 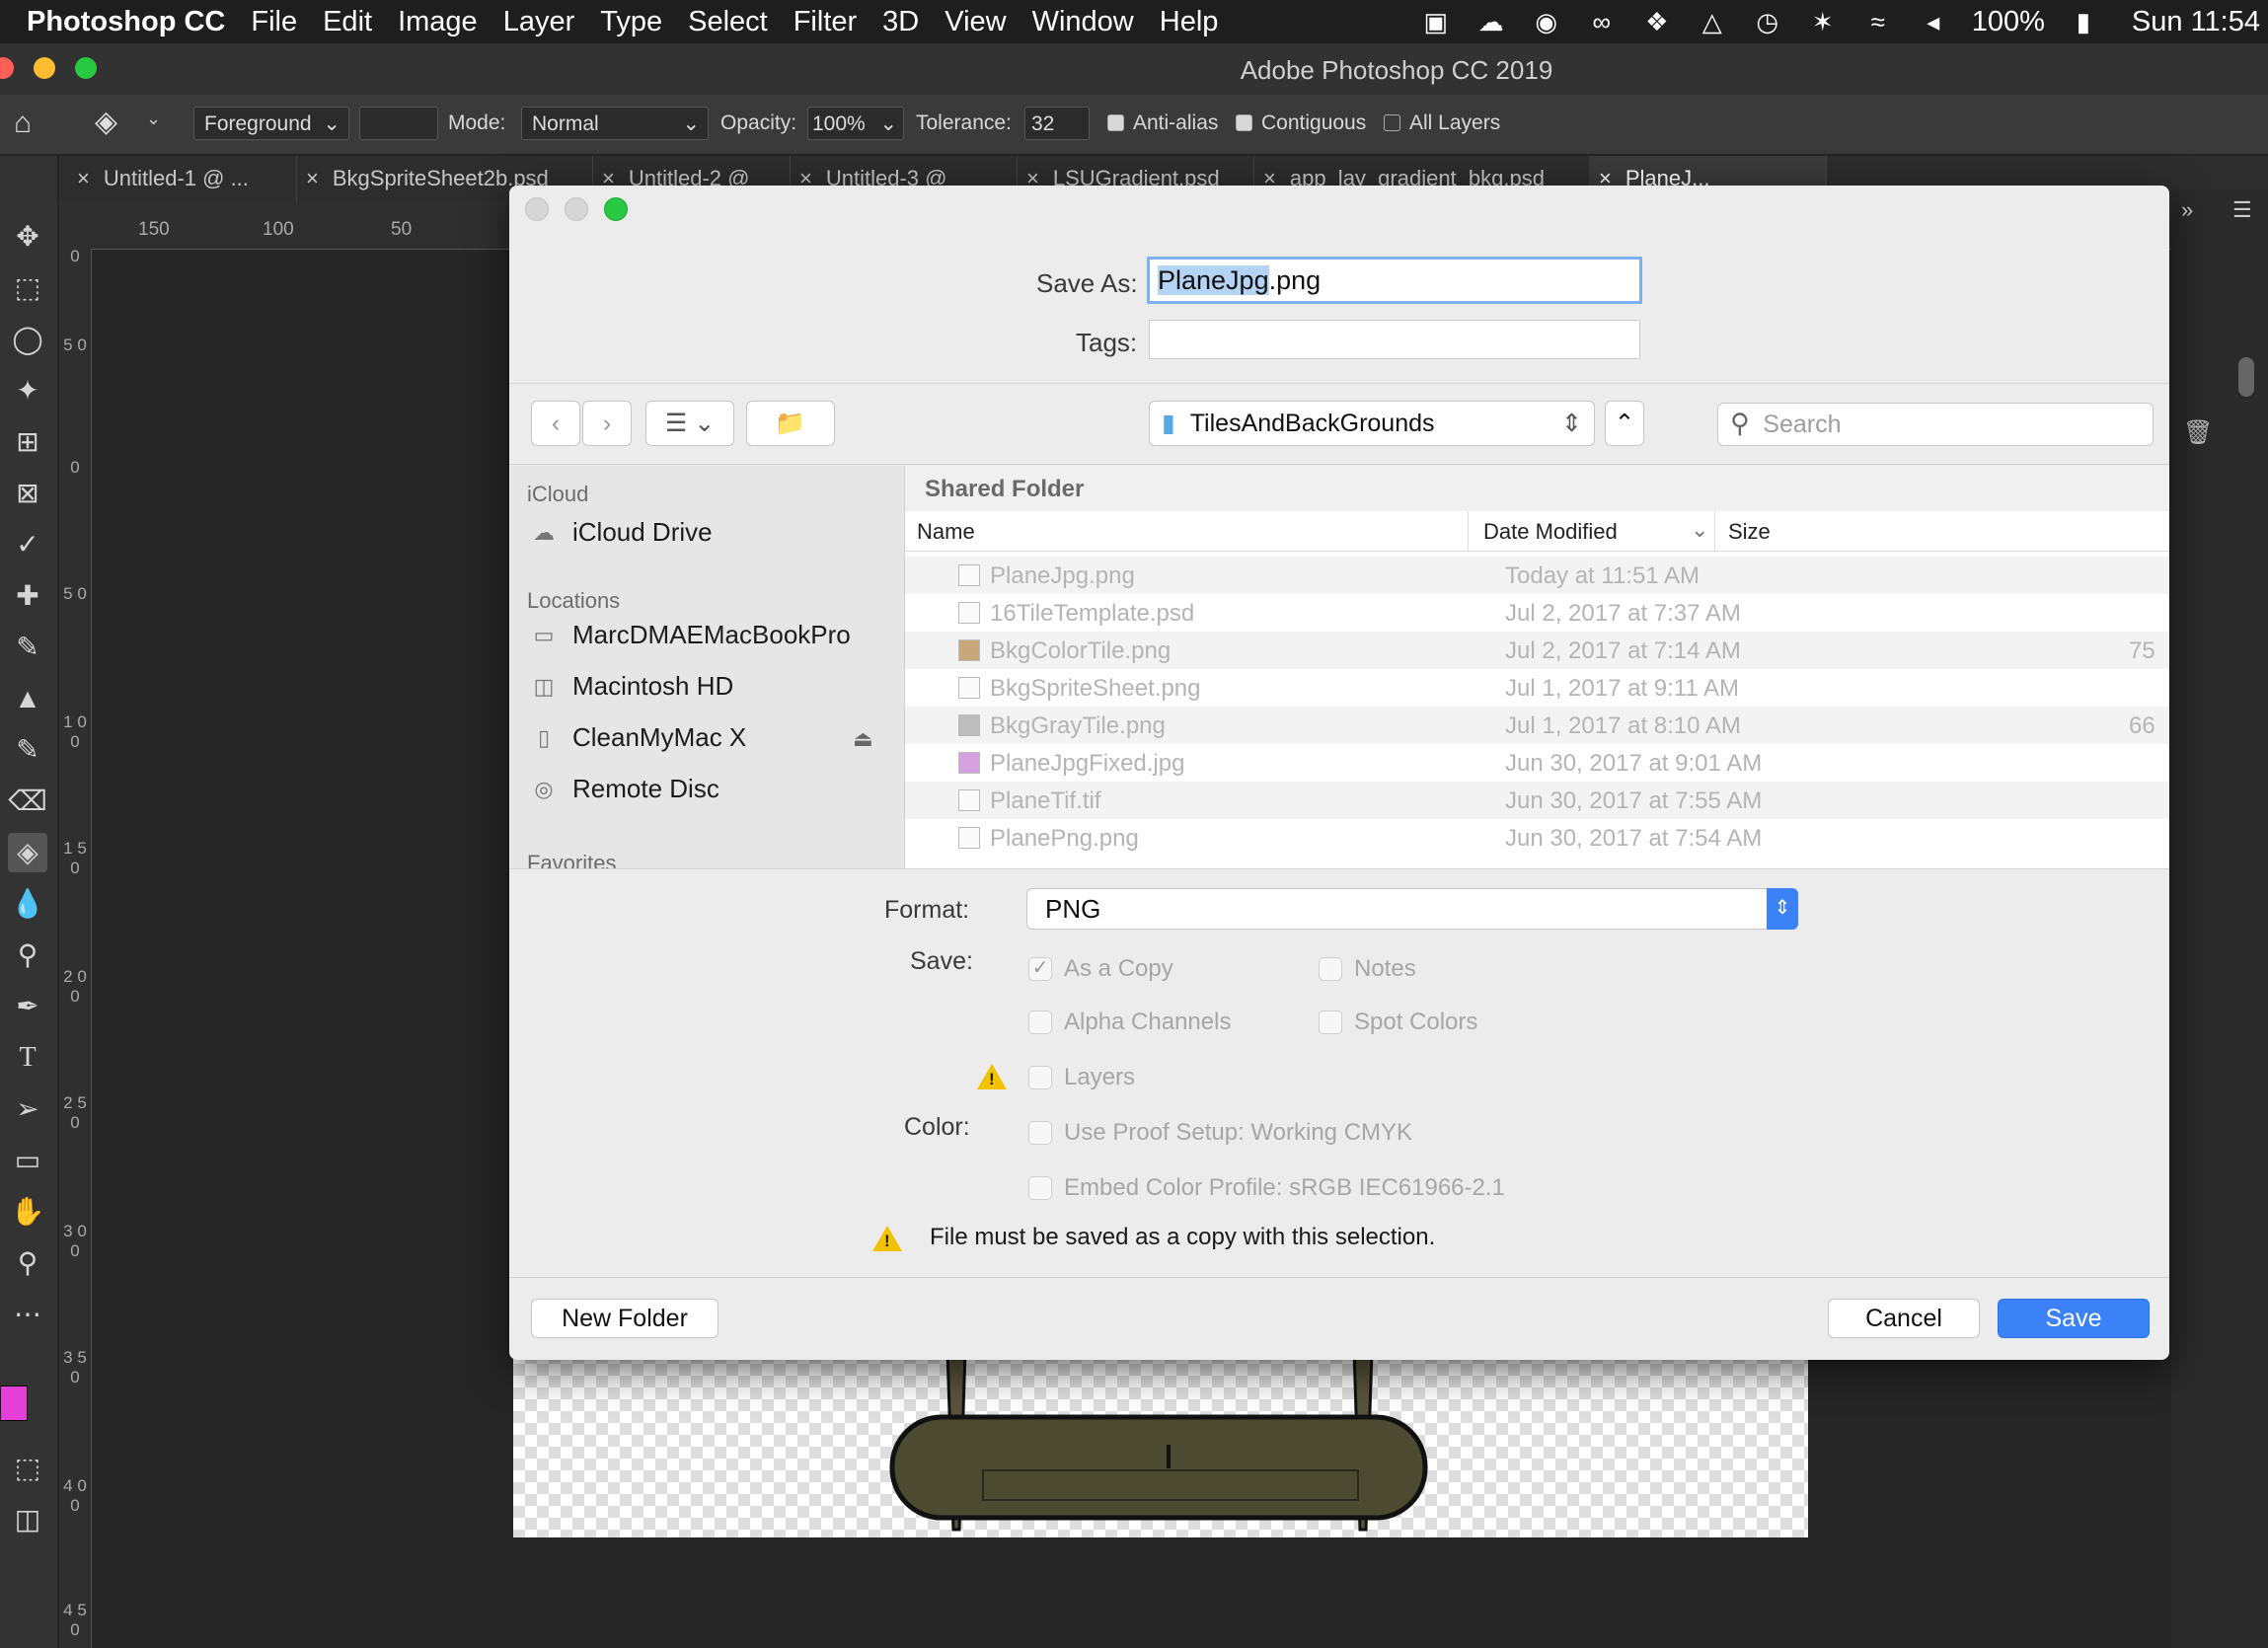 What do you see at coordinates (1491, 22) in the screenshot?
I see `cloud-upload-icon: ☁` at bounding box center [1491, 22].